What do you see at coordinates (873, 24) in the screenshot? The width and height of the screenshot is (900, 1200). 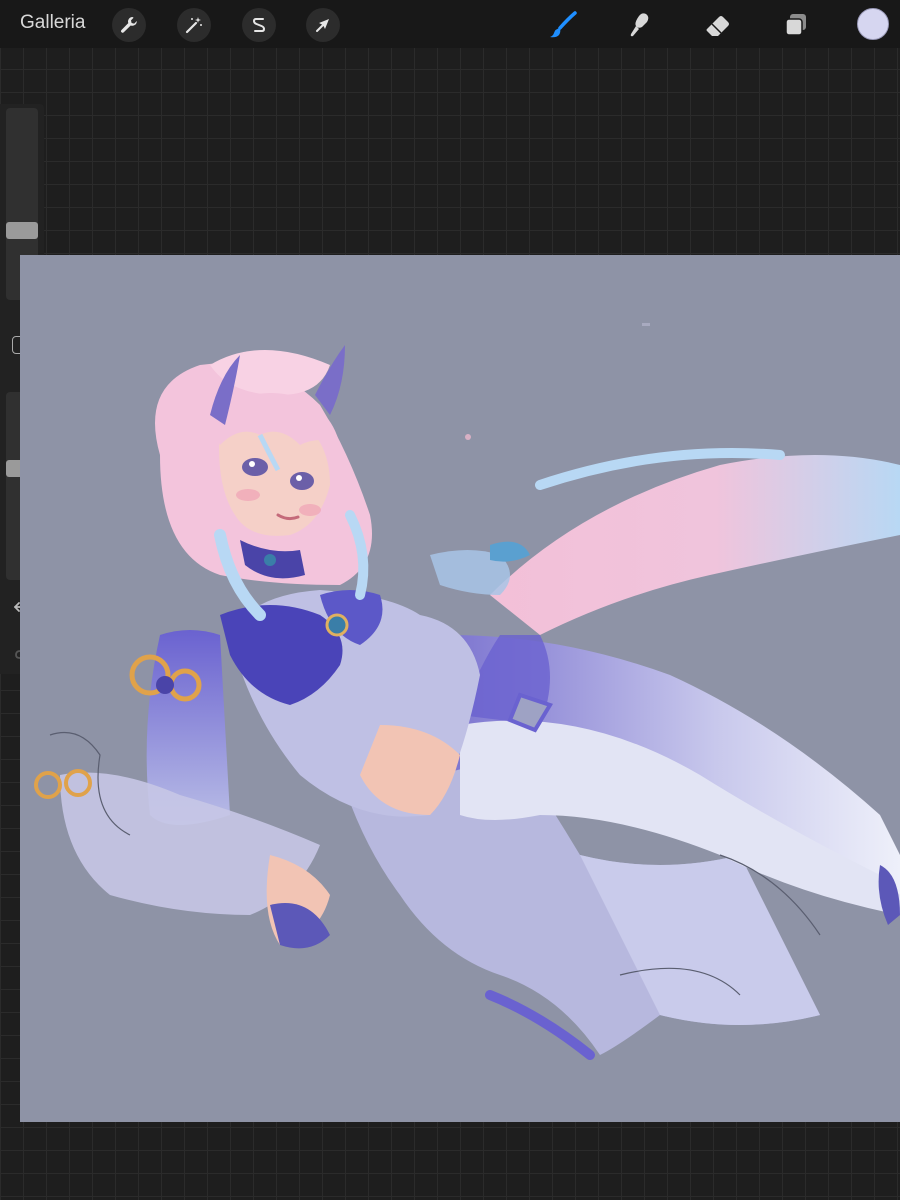 I see `color-picker-button` at bounding box center [873, 24].